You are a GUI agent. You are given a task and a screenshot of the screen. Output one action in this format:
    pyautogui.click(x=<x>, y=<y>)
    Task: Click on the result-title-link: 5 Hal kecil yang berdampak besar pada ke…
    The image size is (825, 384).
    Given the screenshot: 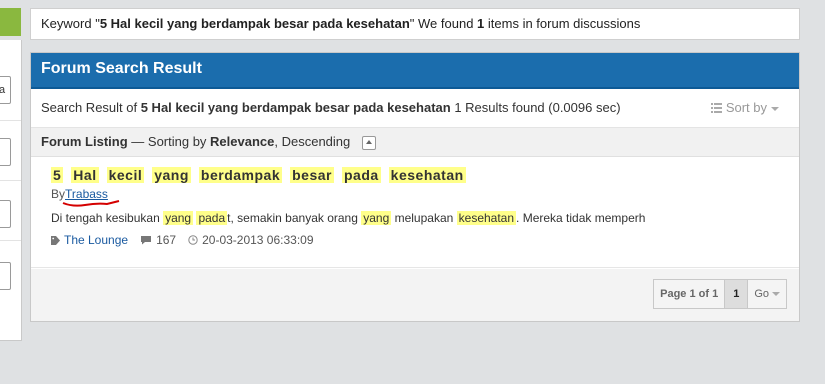 What is the action you would take?
    pyautogui.click(x=258, y=175)
    